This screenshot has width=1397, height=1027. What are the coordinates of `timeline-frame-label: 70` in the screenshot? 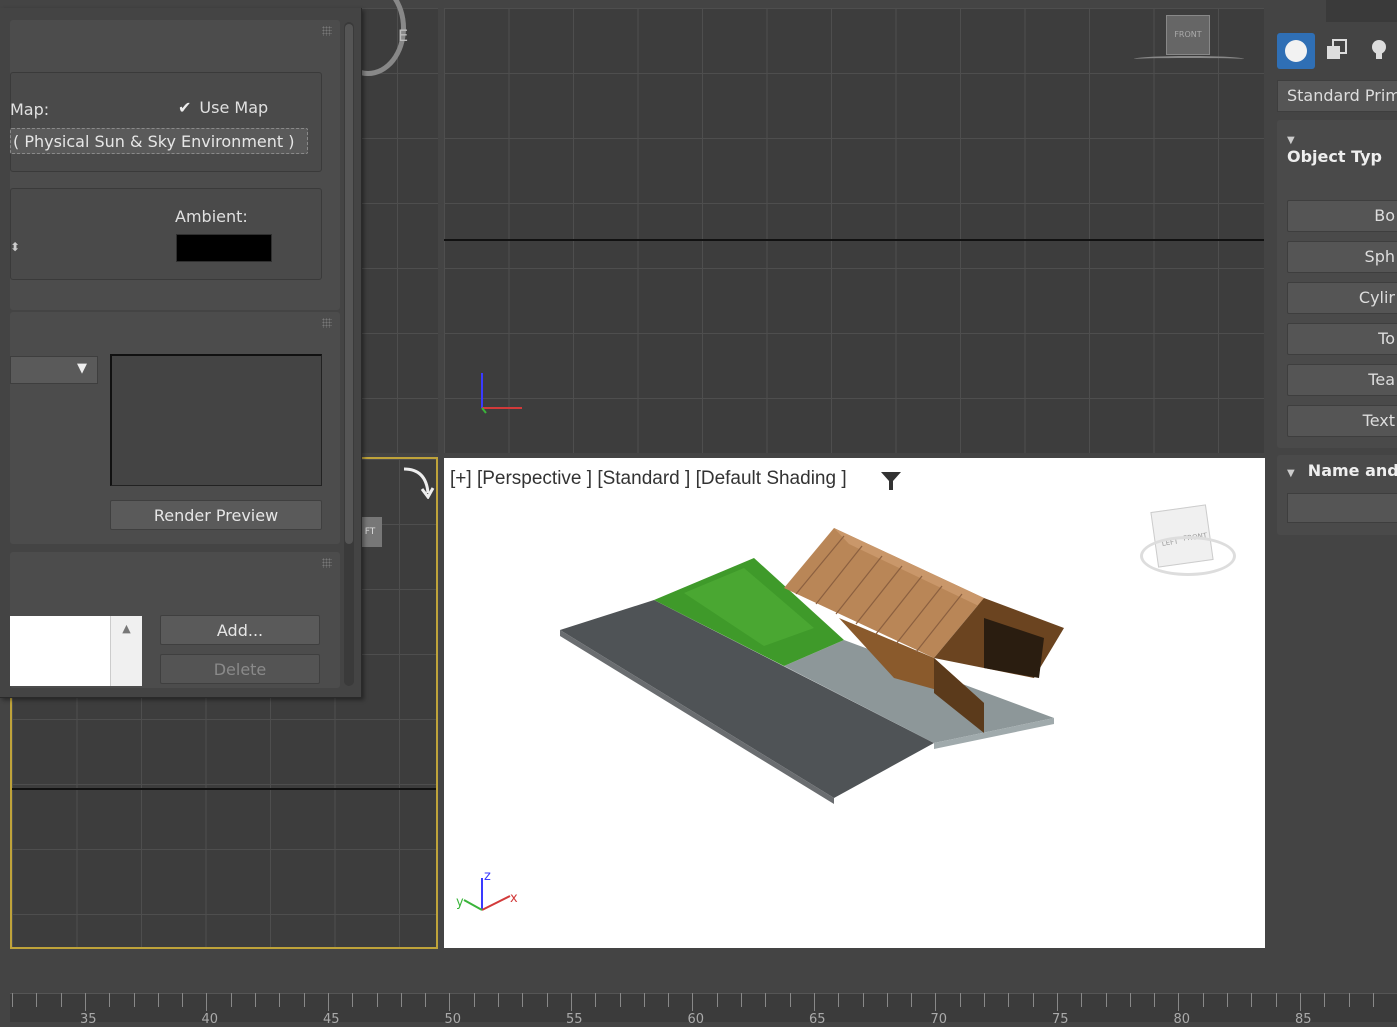 It's located at (939, 1019).